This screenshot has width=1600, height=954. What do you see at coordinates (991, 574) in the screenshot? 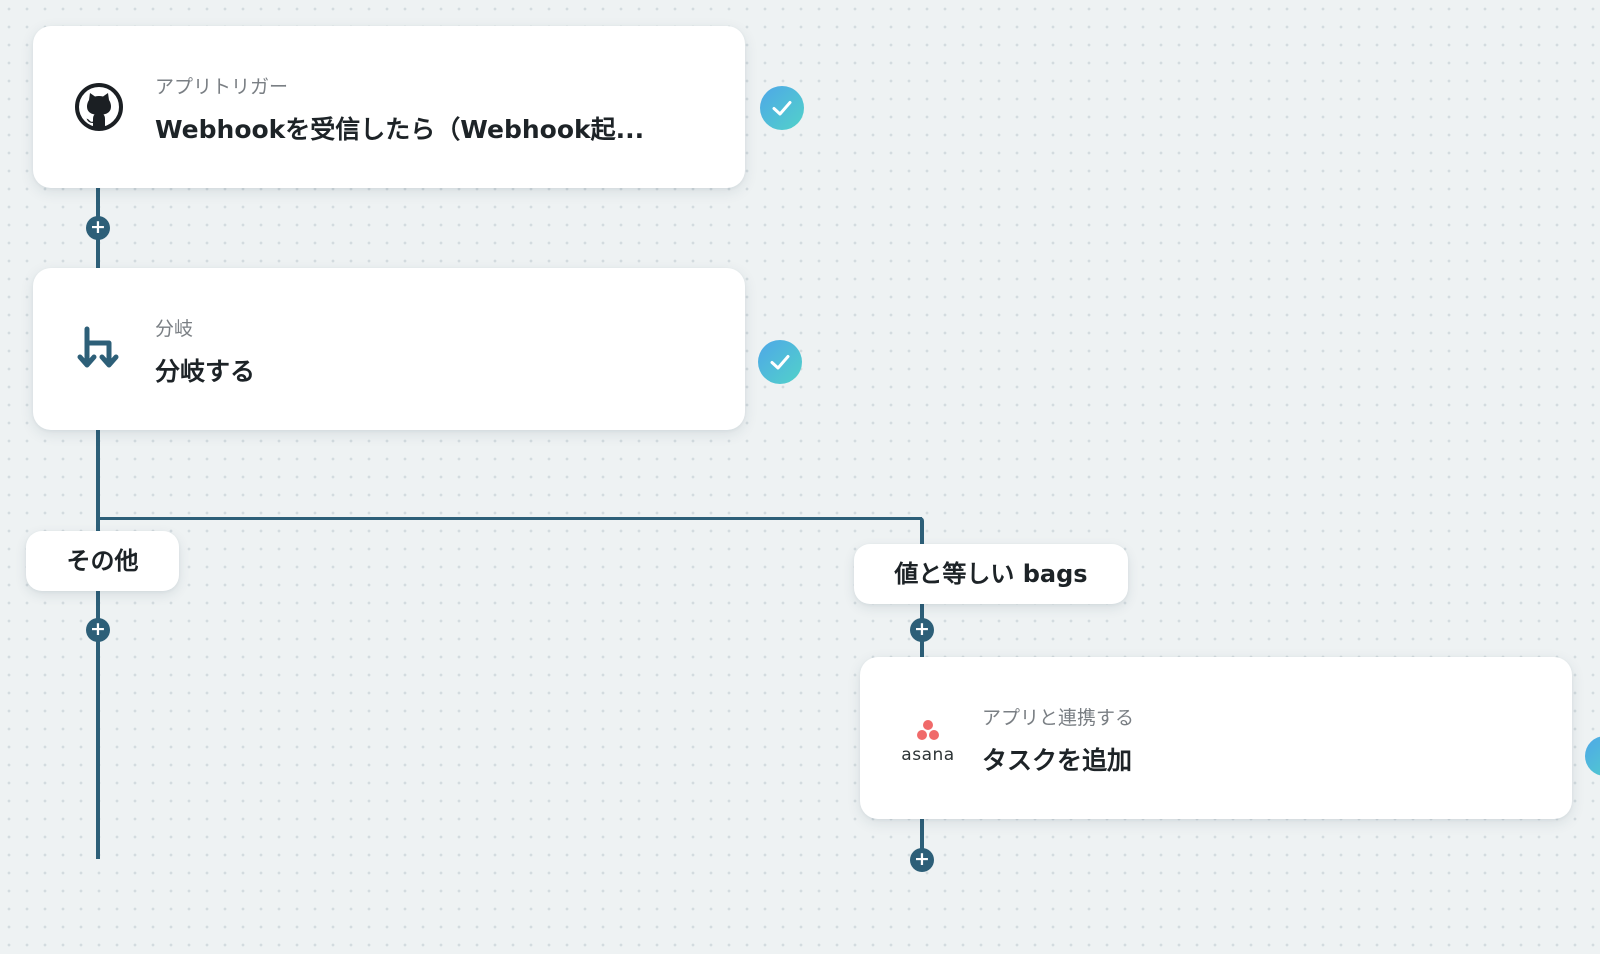
I see `branch-label-condition: 値と等しい bags` at bounding box center [991, 574].